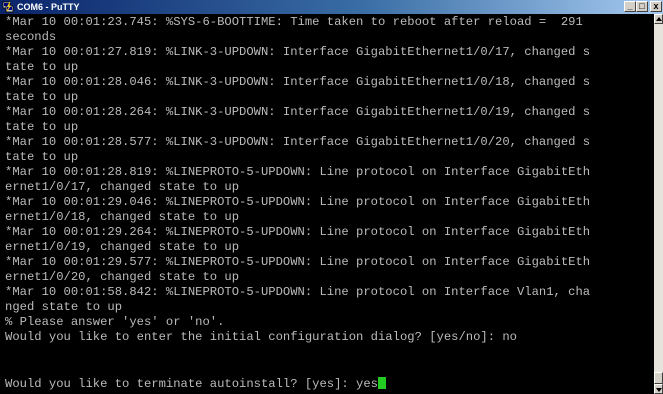 The height and width of the screenshot is (394, 663). What do you see at coordinates (122, 187) in the screenshot?
I see `terminal-line: ernet1/0/17, changed state to up` at bounding box center [122, 187].